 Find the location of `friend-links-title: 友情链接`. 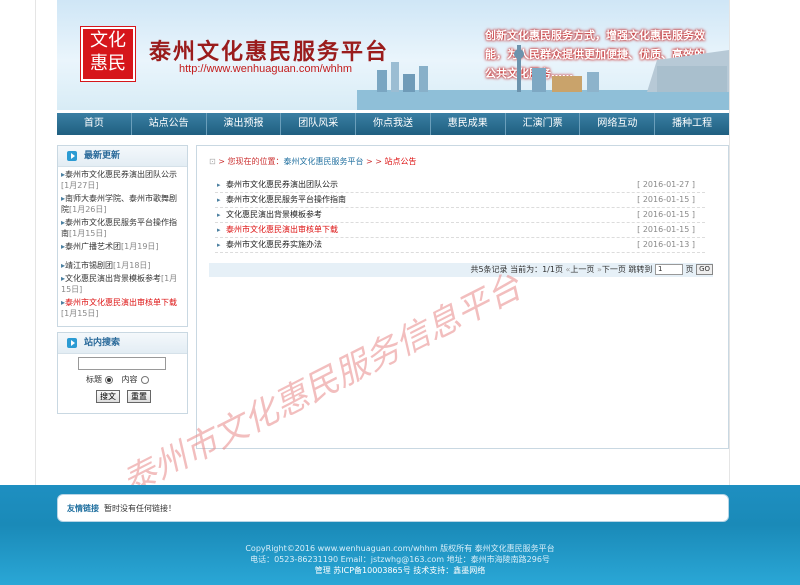

friend-links-title: 友情链接 is located at coordinates (83, 508).